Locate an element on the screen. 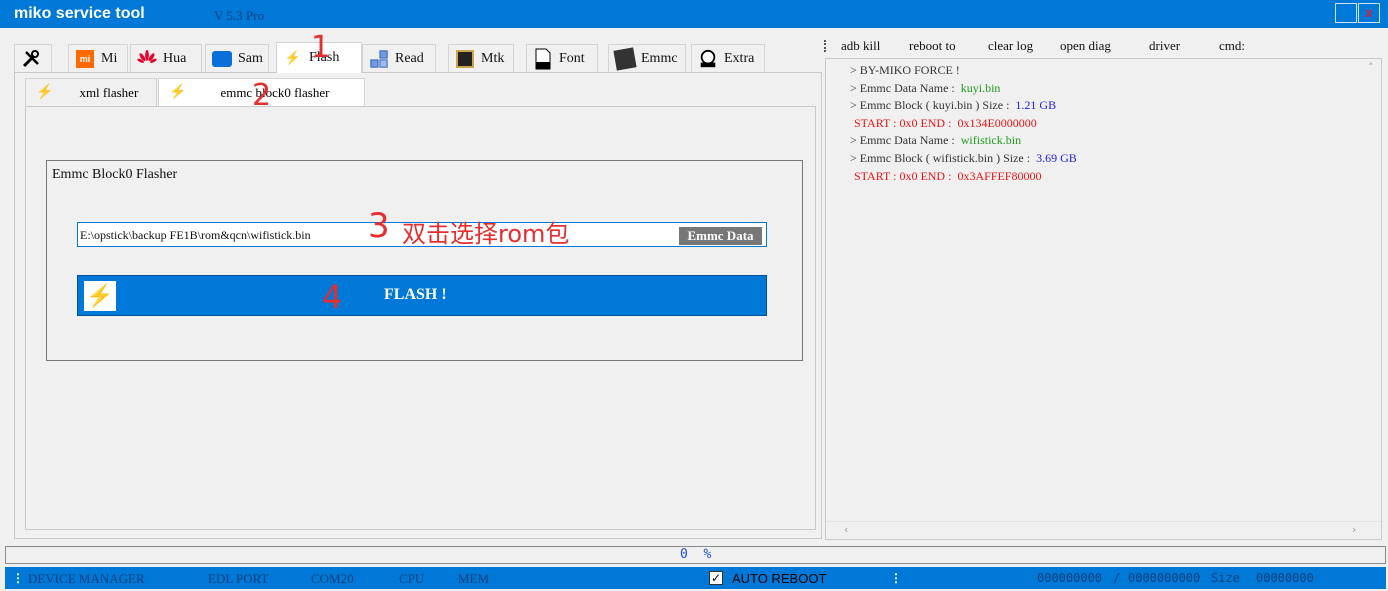  vertical-scrollbar: ˄ is located at coordinates (1373, 290).